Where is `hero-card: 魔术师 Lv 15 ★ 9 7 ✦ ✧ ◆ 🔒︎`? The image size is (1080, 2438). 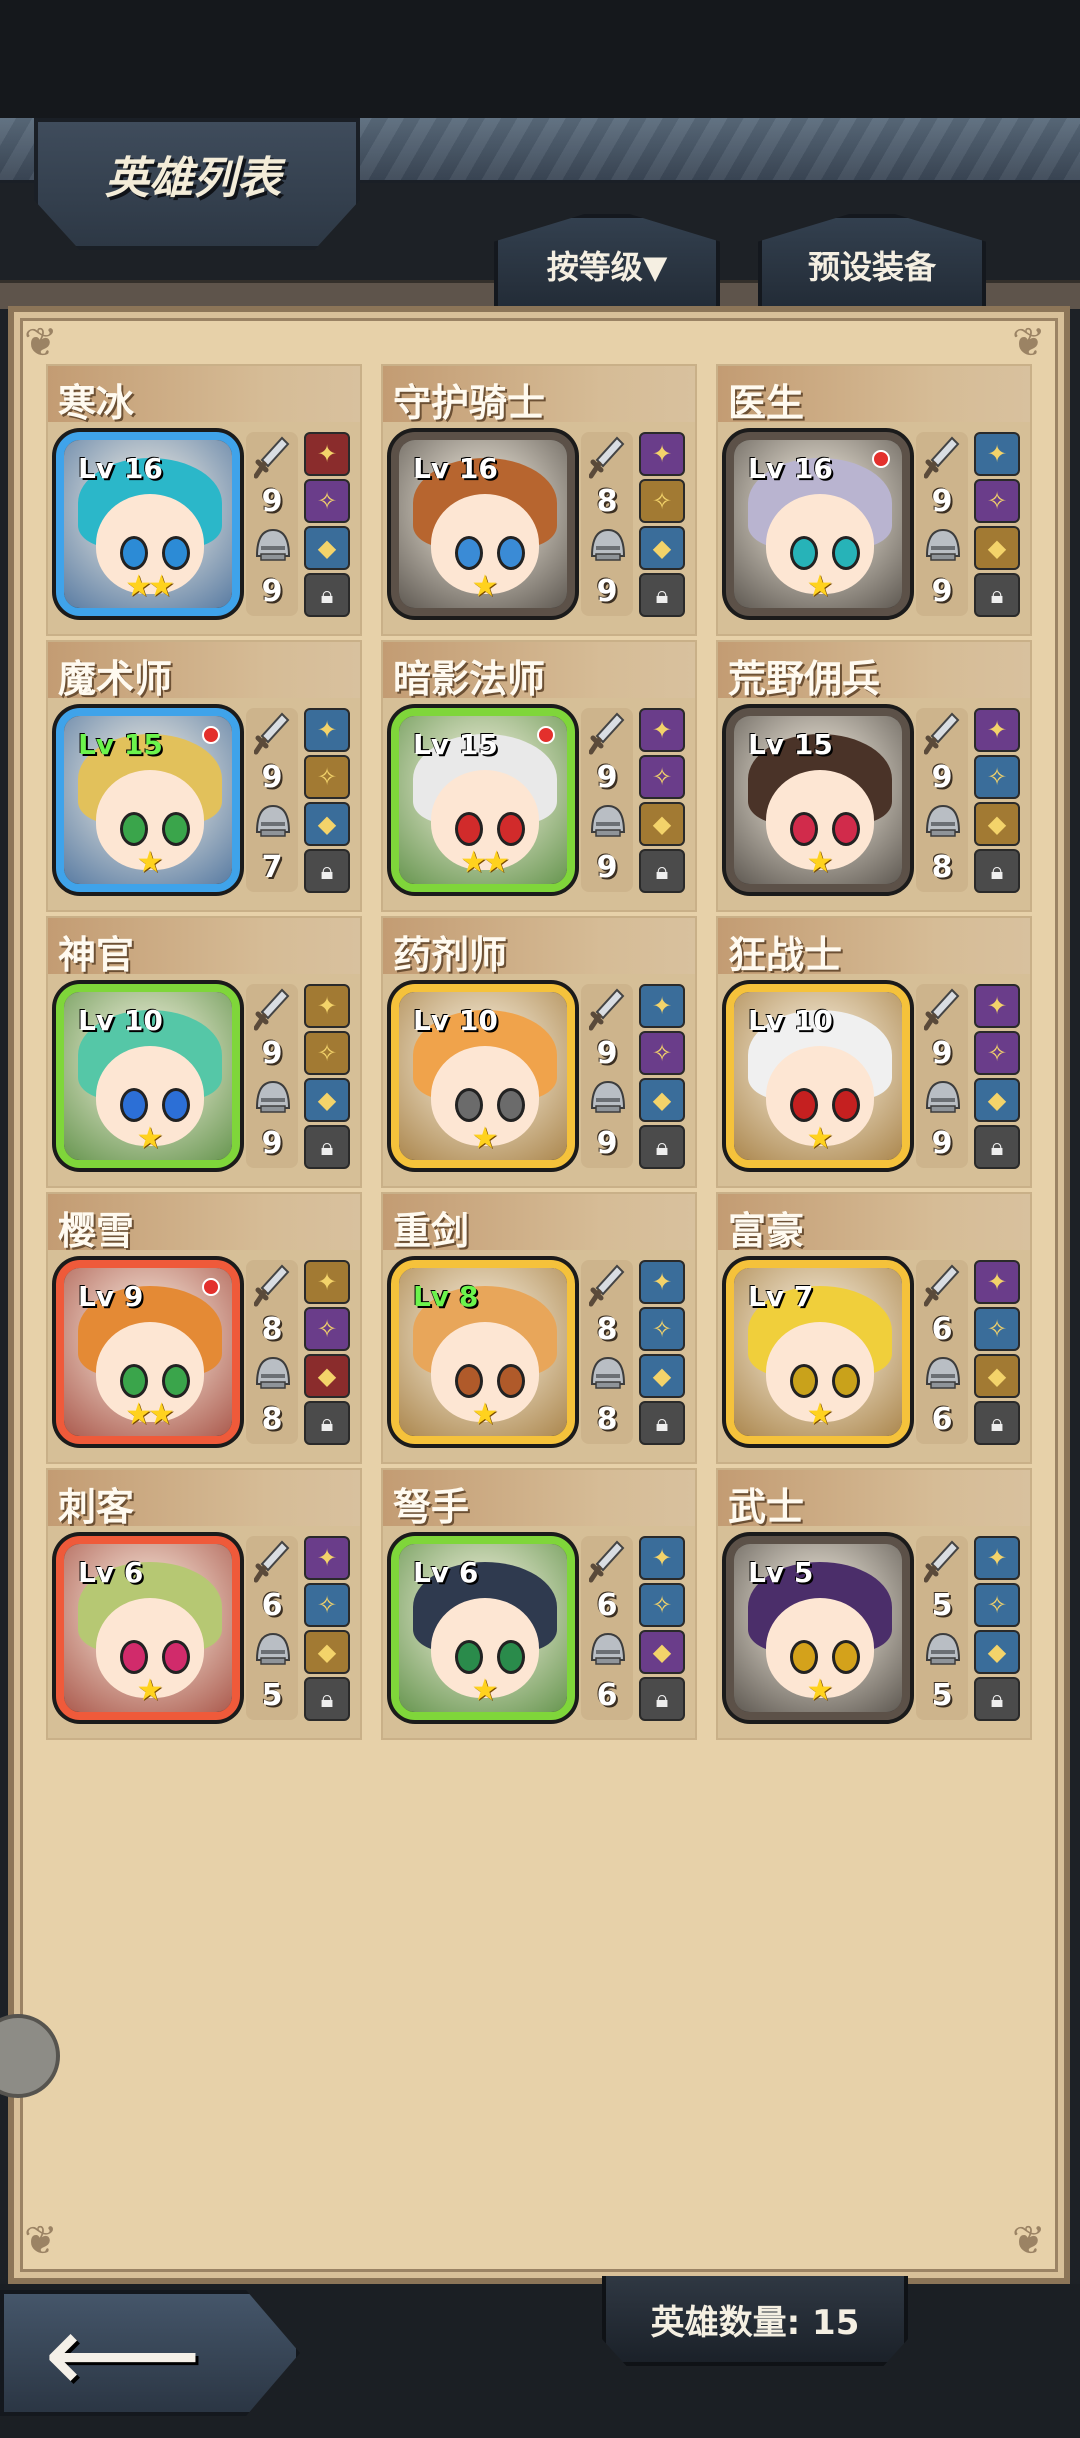 hero-card: 魔术师 Lv 15 ★ 9 7 ✦ ✧ ◆ 🔒︎ is located at coordinates (204, 776).